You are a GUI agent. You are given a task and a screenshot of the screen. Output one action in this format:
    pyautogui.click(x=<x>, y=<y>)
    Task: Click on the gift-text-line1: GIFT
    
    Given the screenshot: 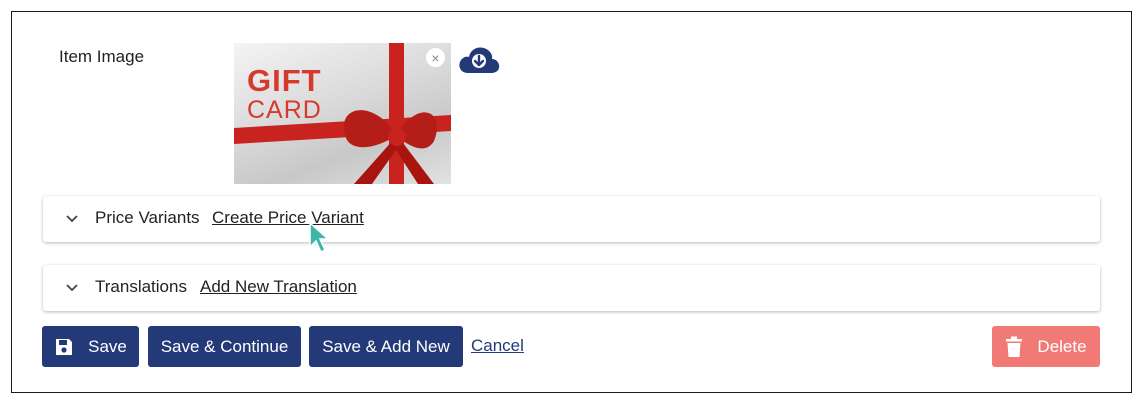 What is the action you would take?
    pyautogui.click(x=284, y=80)
    